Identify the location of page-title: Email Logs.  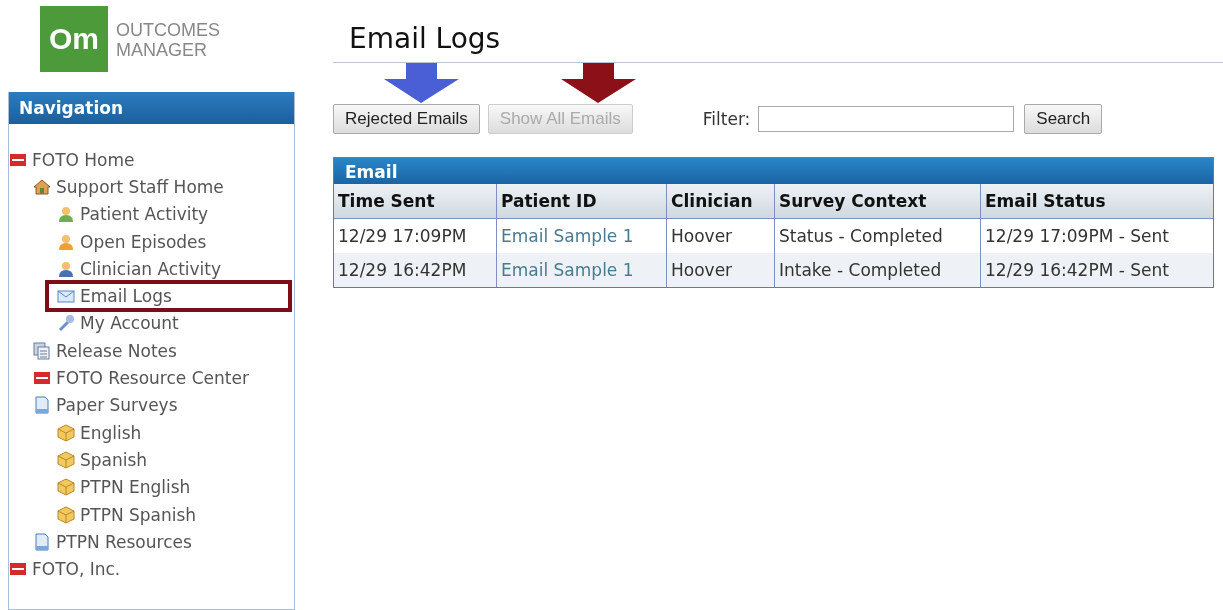
(778, 31).